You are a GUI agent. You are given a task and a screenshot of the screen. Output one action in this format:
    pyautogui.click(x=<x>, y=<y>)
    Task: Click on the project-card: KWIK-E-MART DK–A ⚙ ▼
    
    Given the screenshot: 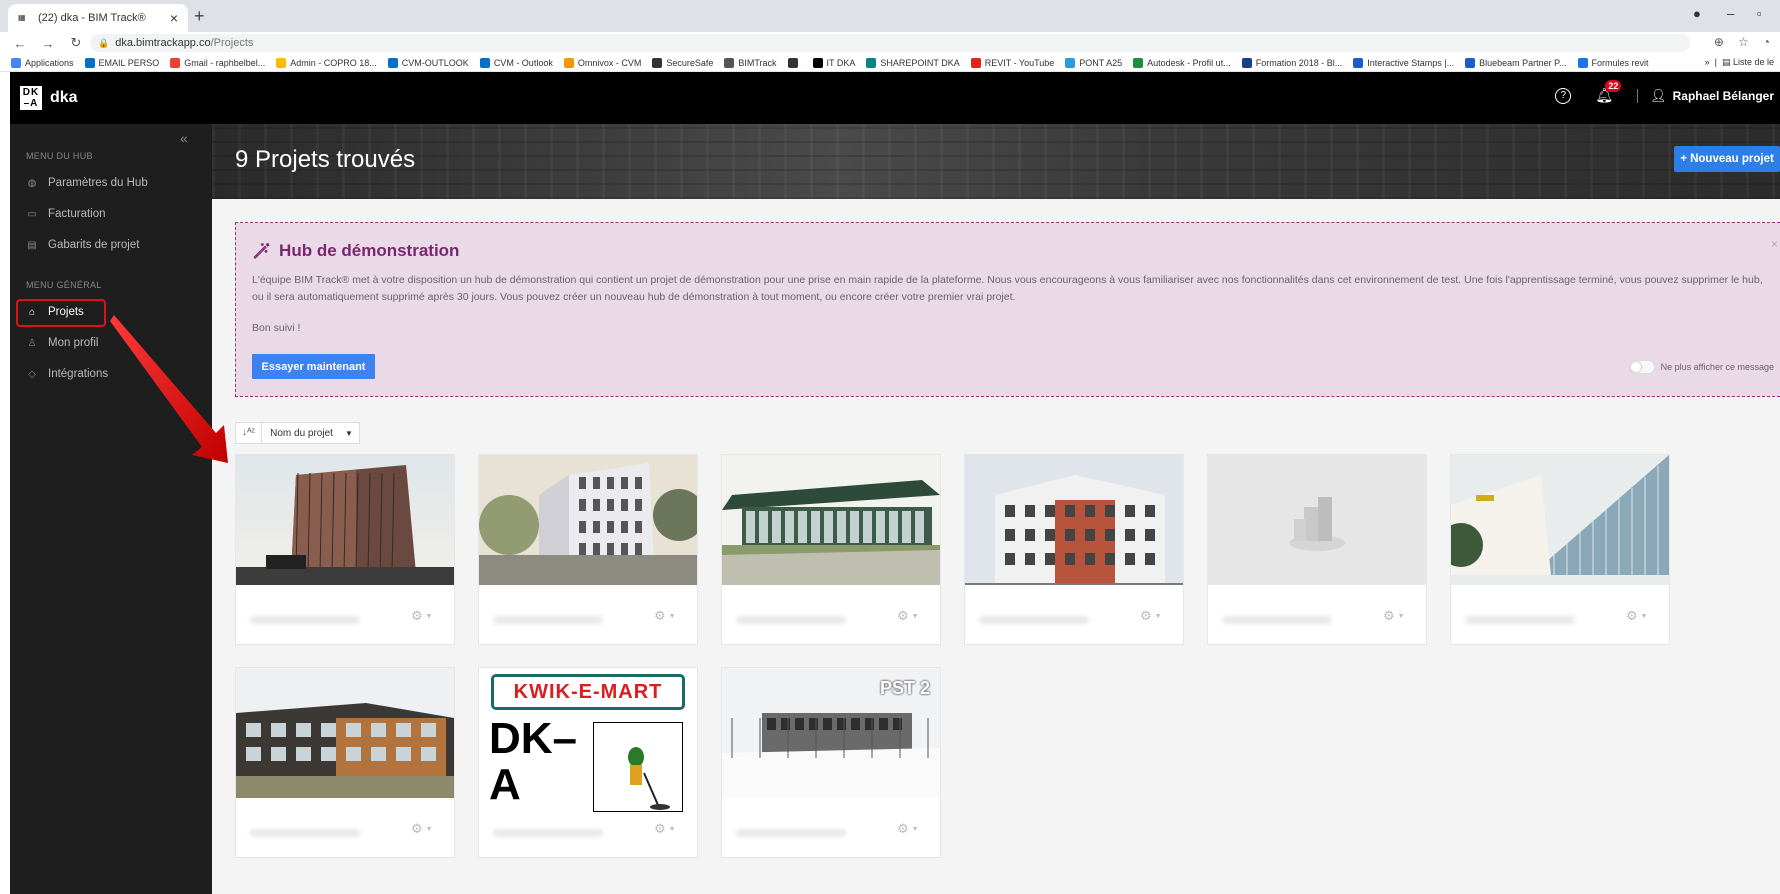 What is the action you would take?
    pyautogui.click(x=588, y=762)
    